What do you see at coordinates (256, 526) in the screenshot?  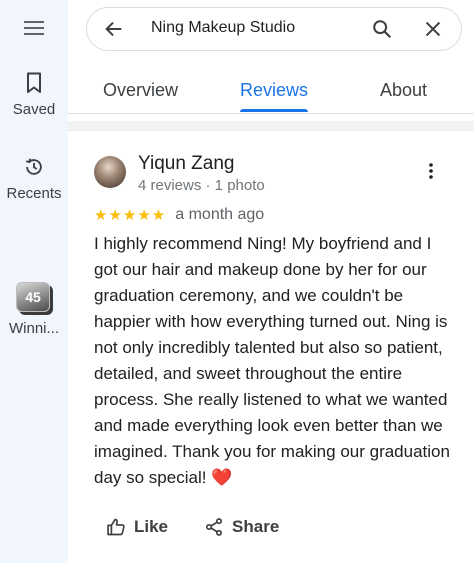 I see `share-label: Share` at bounding box center [256, 526].